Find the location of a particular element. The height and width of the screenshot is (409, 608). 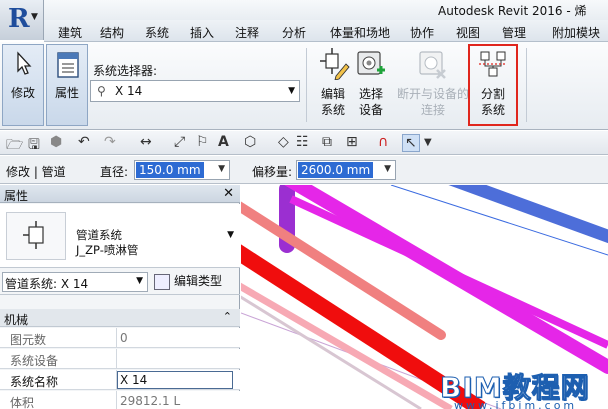

watermark: BIM教程网 www.ifbim.com is located at coordinates (524, 387).